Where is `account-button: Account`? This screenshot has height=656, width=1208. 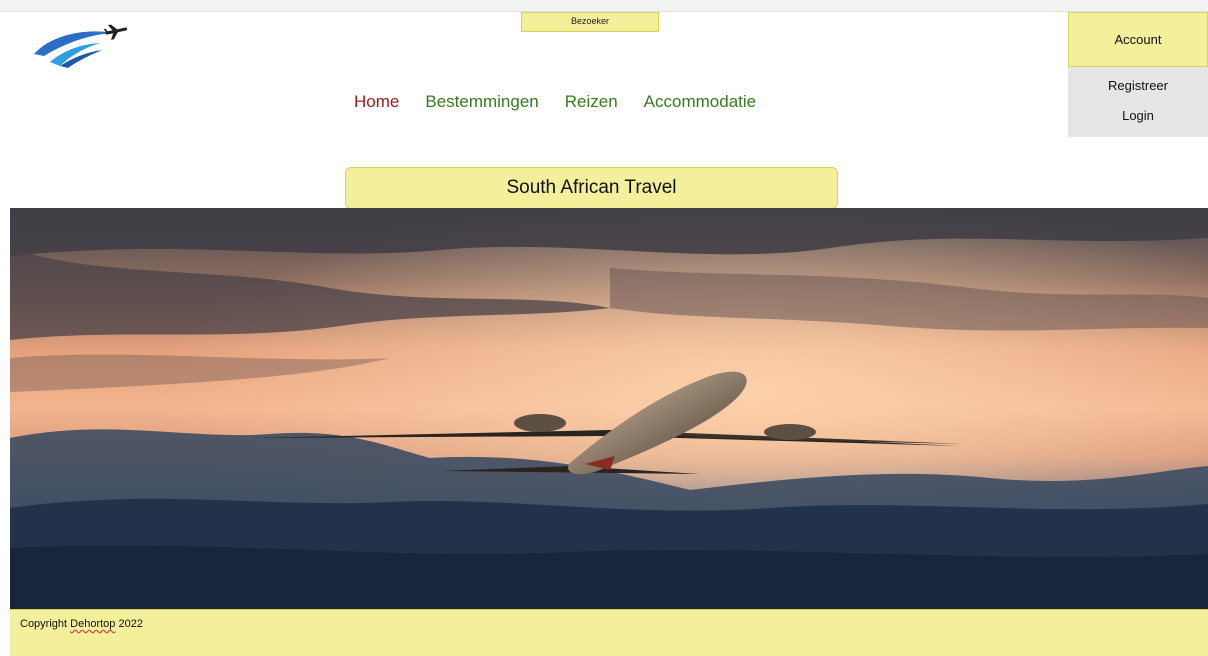
account-button: Account is located at coordinates (1138, 39).